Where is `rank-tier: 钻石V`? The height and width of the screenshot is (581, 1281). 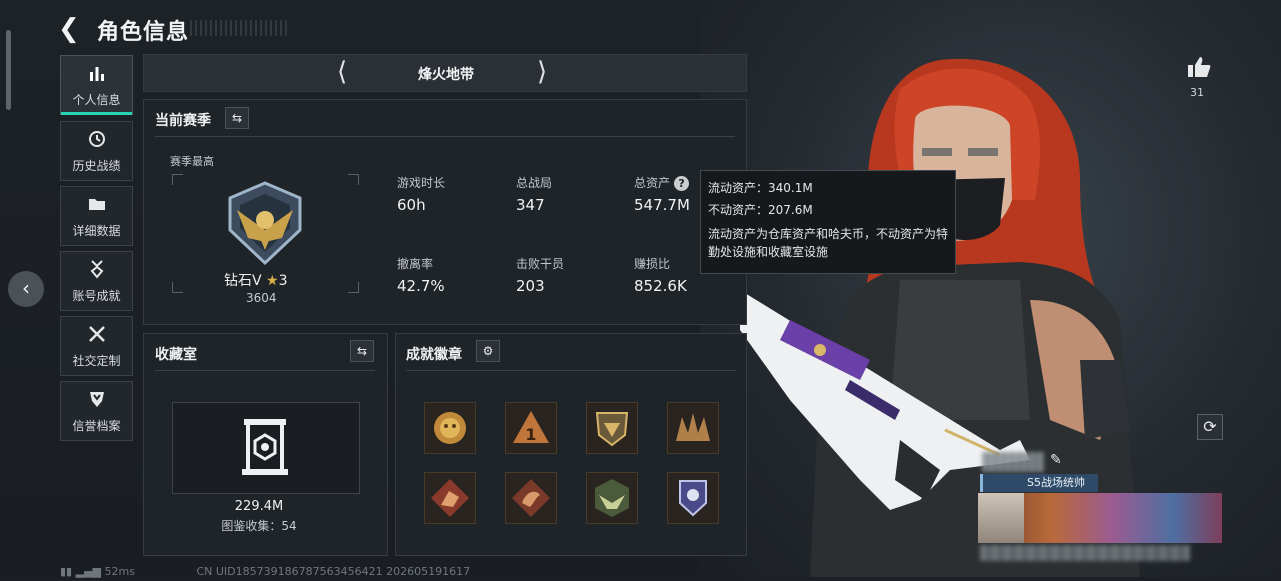 rank-tier: 钻石V is located at coordinates (243, 281).